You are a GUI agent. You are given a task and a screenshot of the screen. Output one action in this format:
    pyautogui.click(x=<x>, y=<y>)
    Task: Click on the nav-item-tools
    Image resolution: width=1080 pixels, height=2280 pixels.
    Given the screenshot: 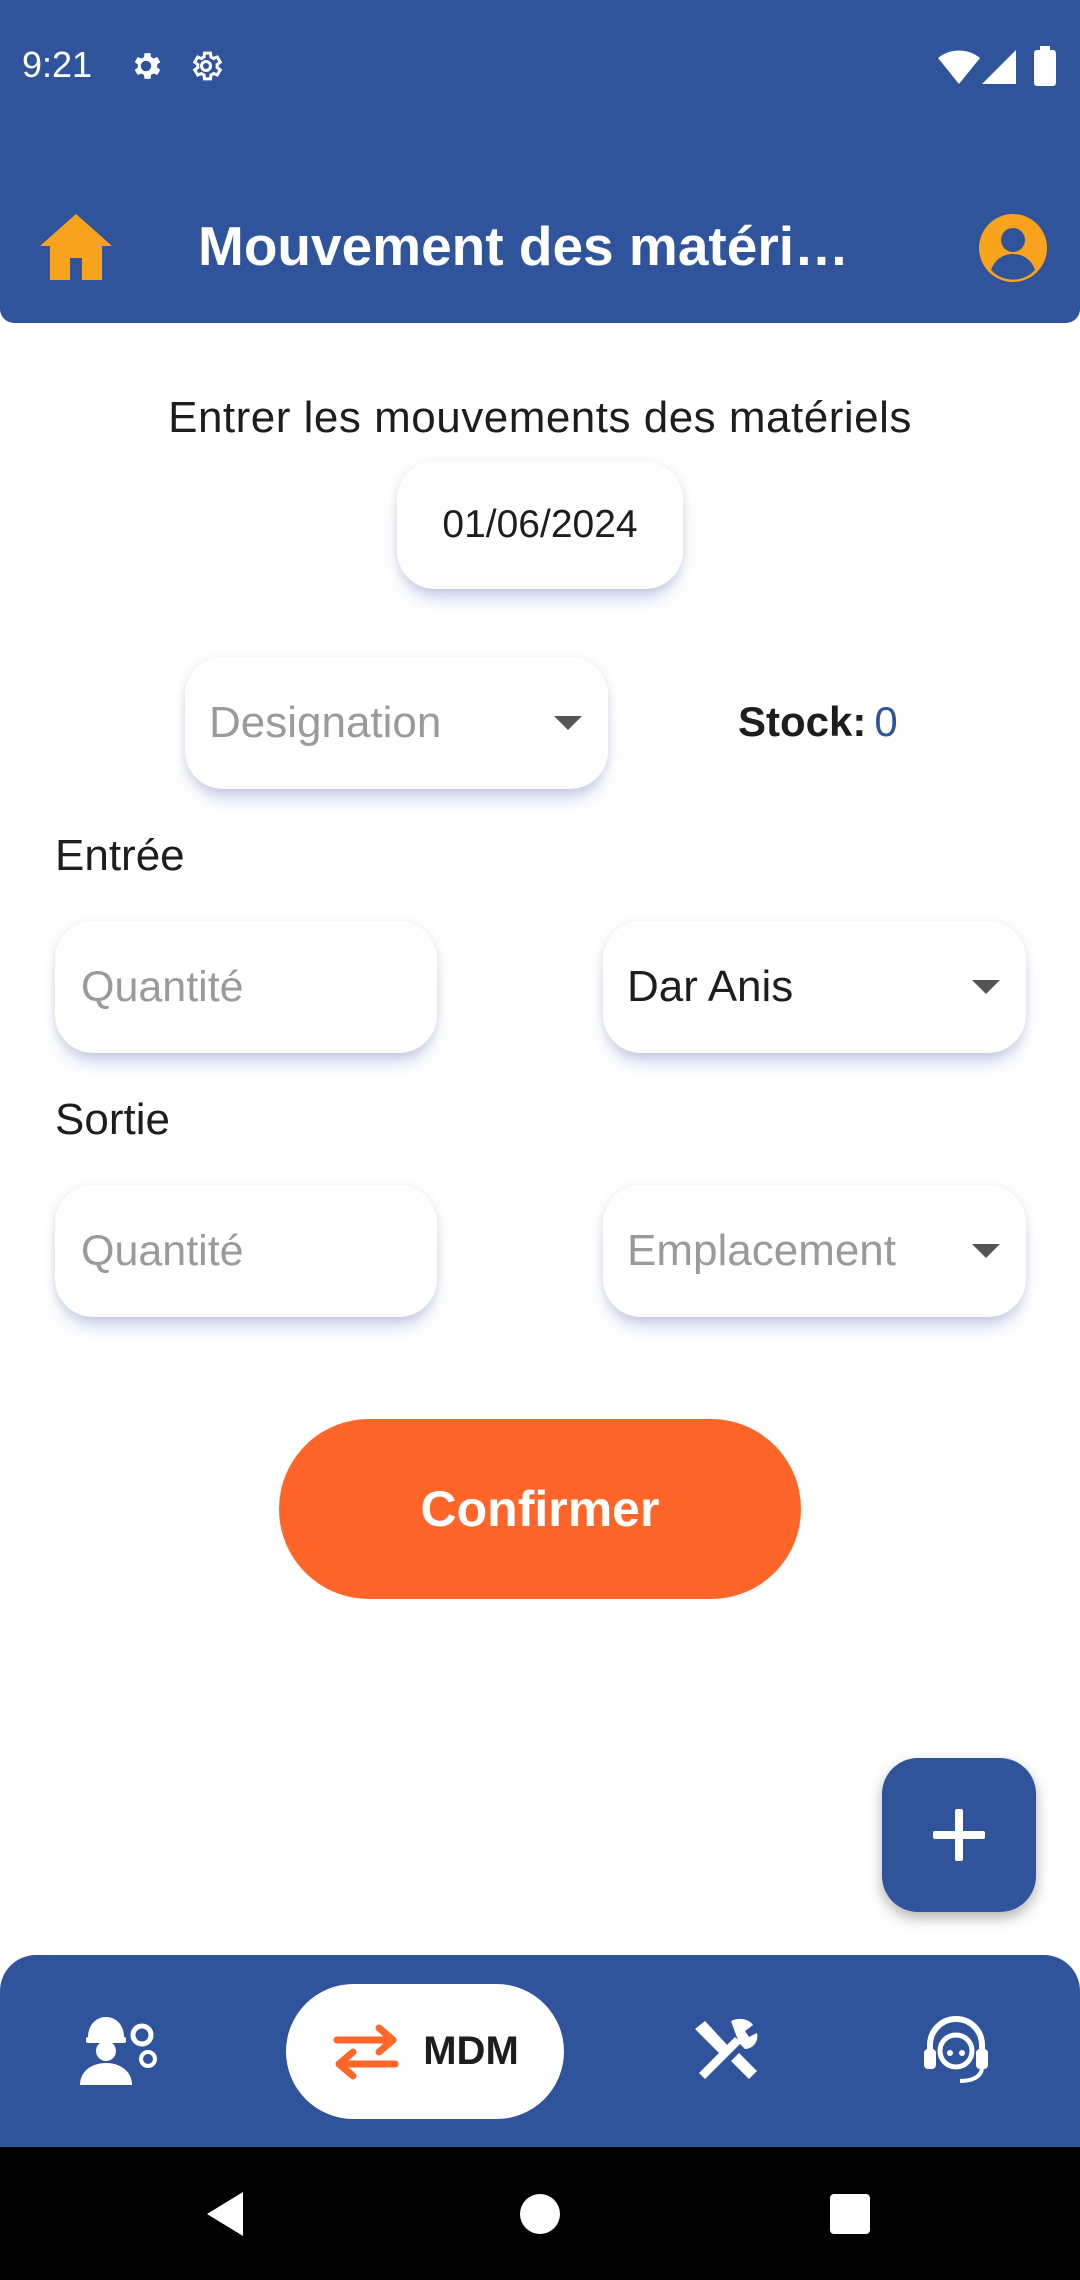 What is the action you would take?
    pyautogui.click(x=726, y=2050)
    